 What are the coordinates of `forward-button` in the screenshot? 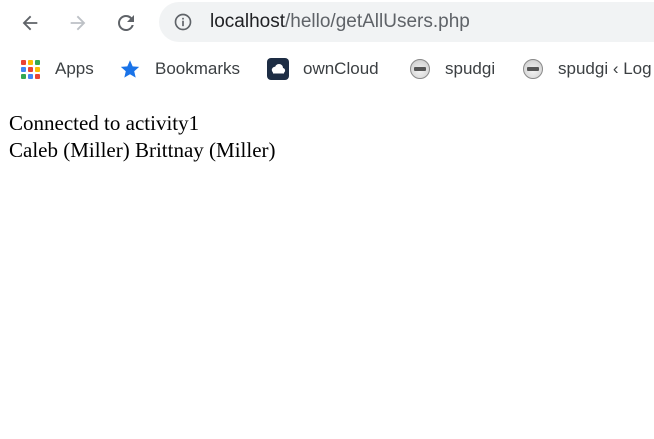 It's located at (78, 23).